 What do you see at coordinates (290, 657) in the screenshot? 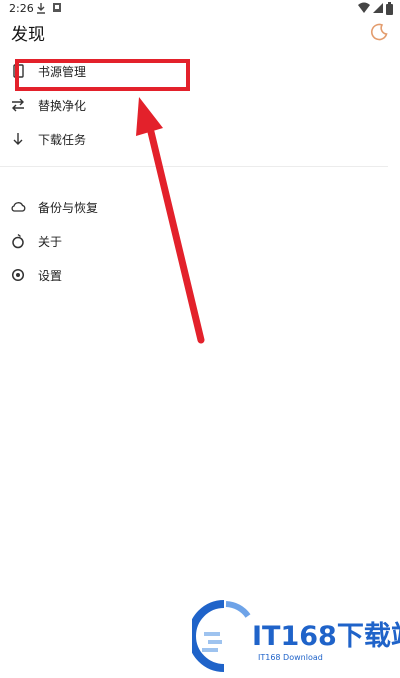
I see `watermark-subtext: IT168 Download` at bounding box center [290, 657].